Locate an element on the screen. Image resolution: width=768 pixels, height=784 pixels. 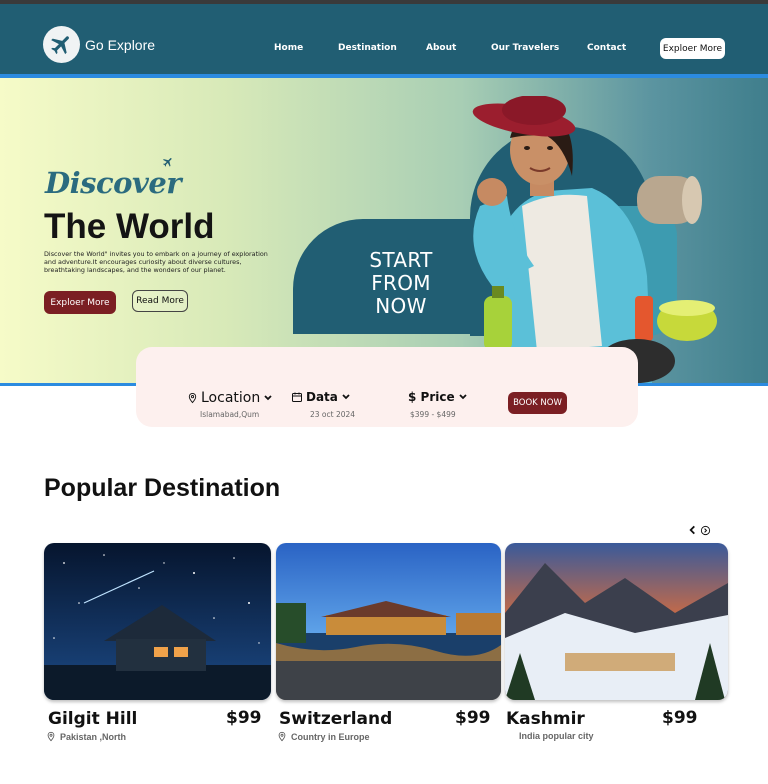
destination-location-text: Pakistan ,North is located at coordinates (93, 736).